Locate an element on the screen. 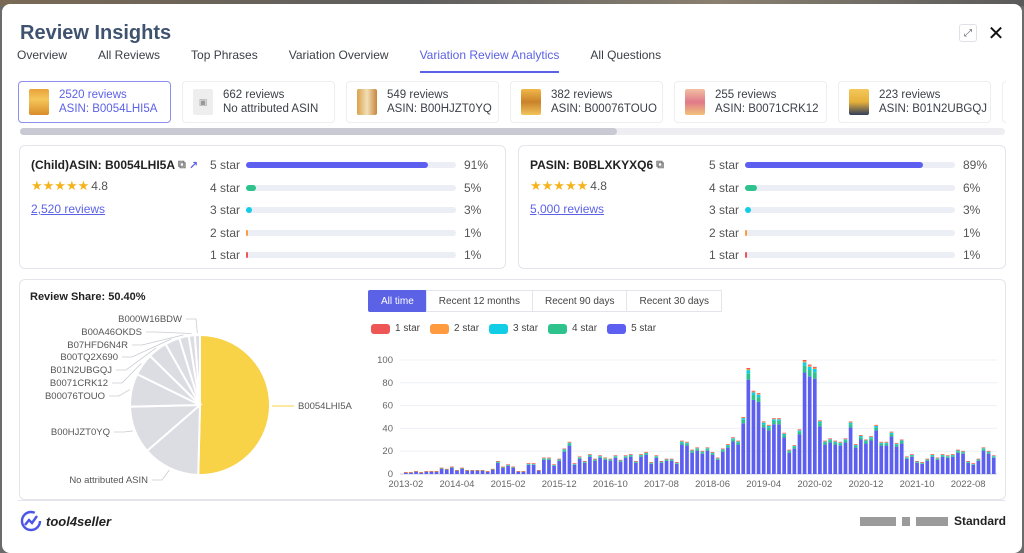  legend-item: 4 star is located at coordinates (572, 328).